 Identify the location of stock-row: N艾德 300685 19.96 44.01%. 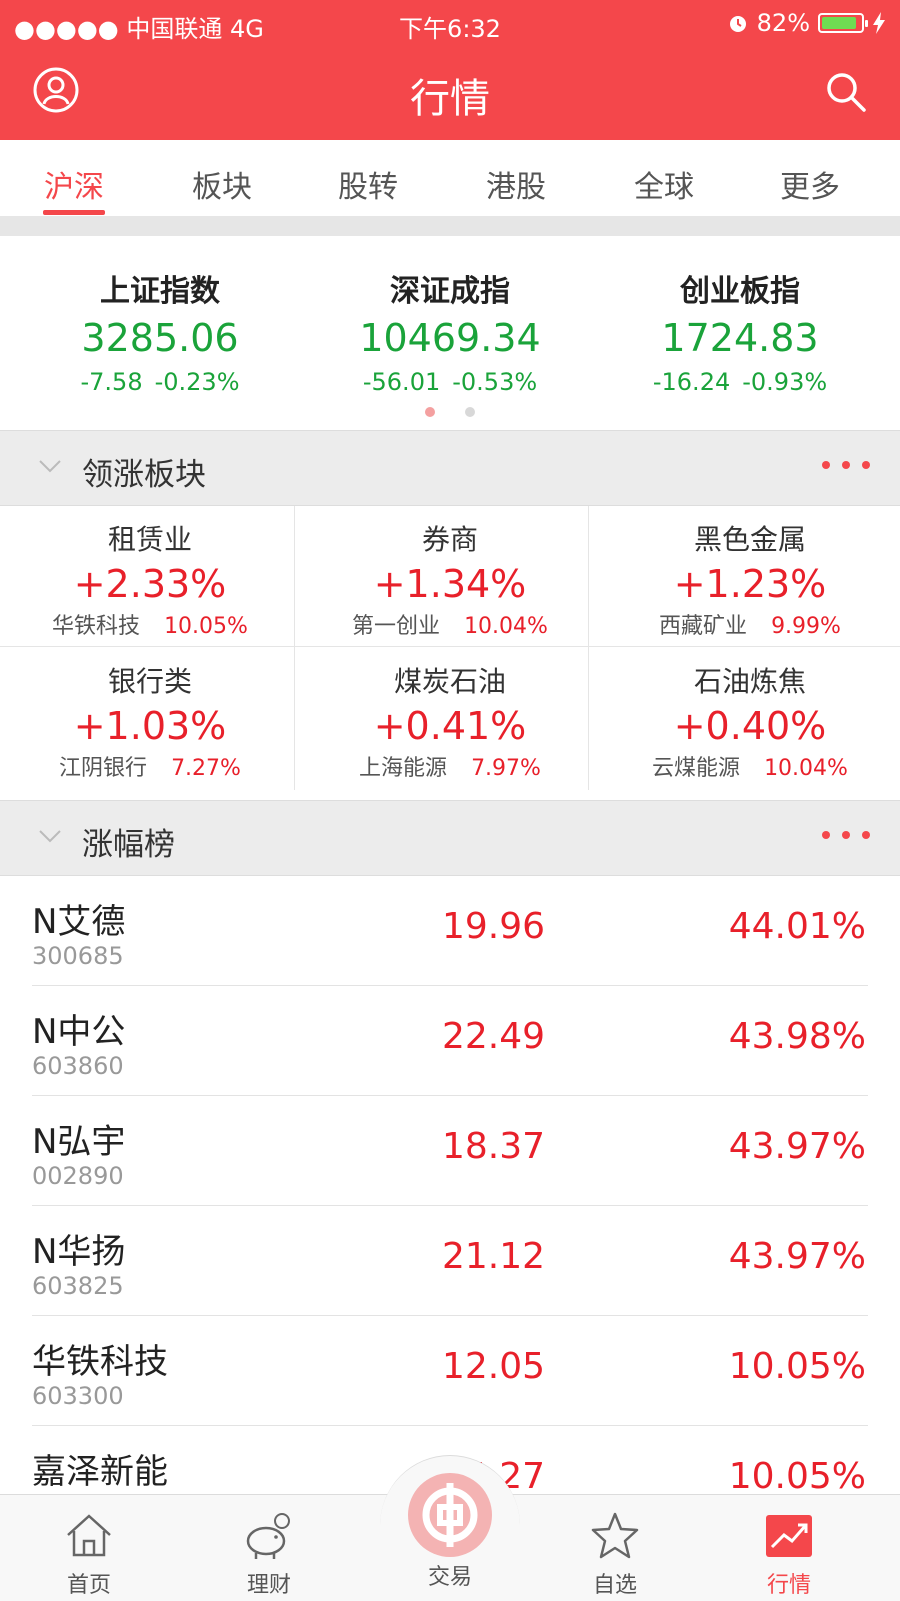
(450, 931).